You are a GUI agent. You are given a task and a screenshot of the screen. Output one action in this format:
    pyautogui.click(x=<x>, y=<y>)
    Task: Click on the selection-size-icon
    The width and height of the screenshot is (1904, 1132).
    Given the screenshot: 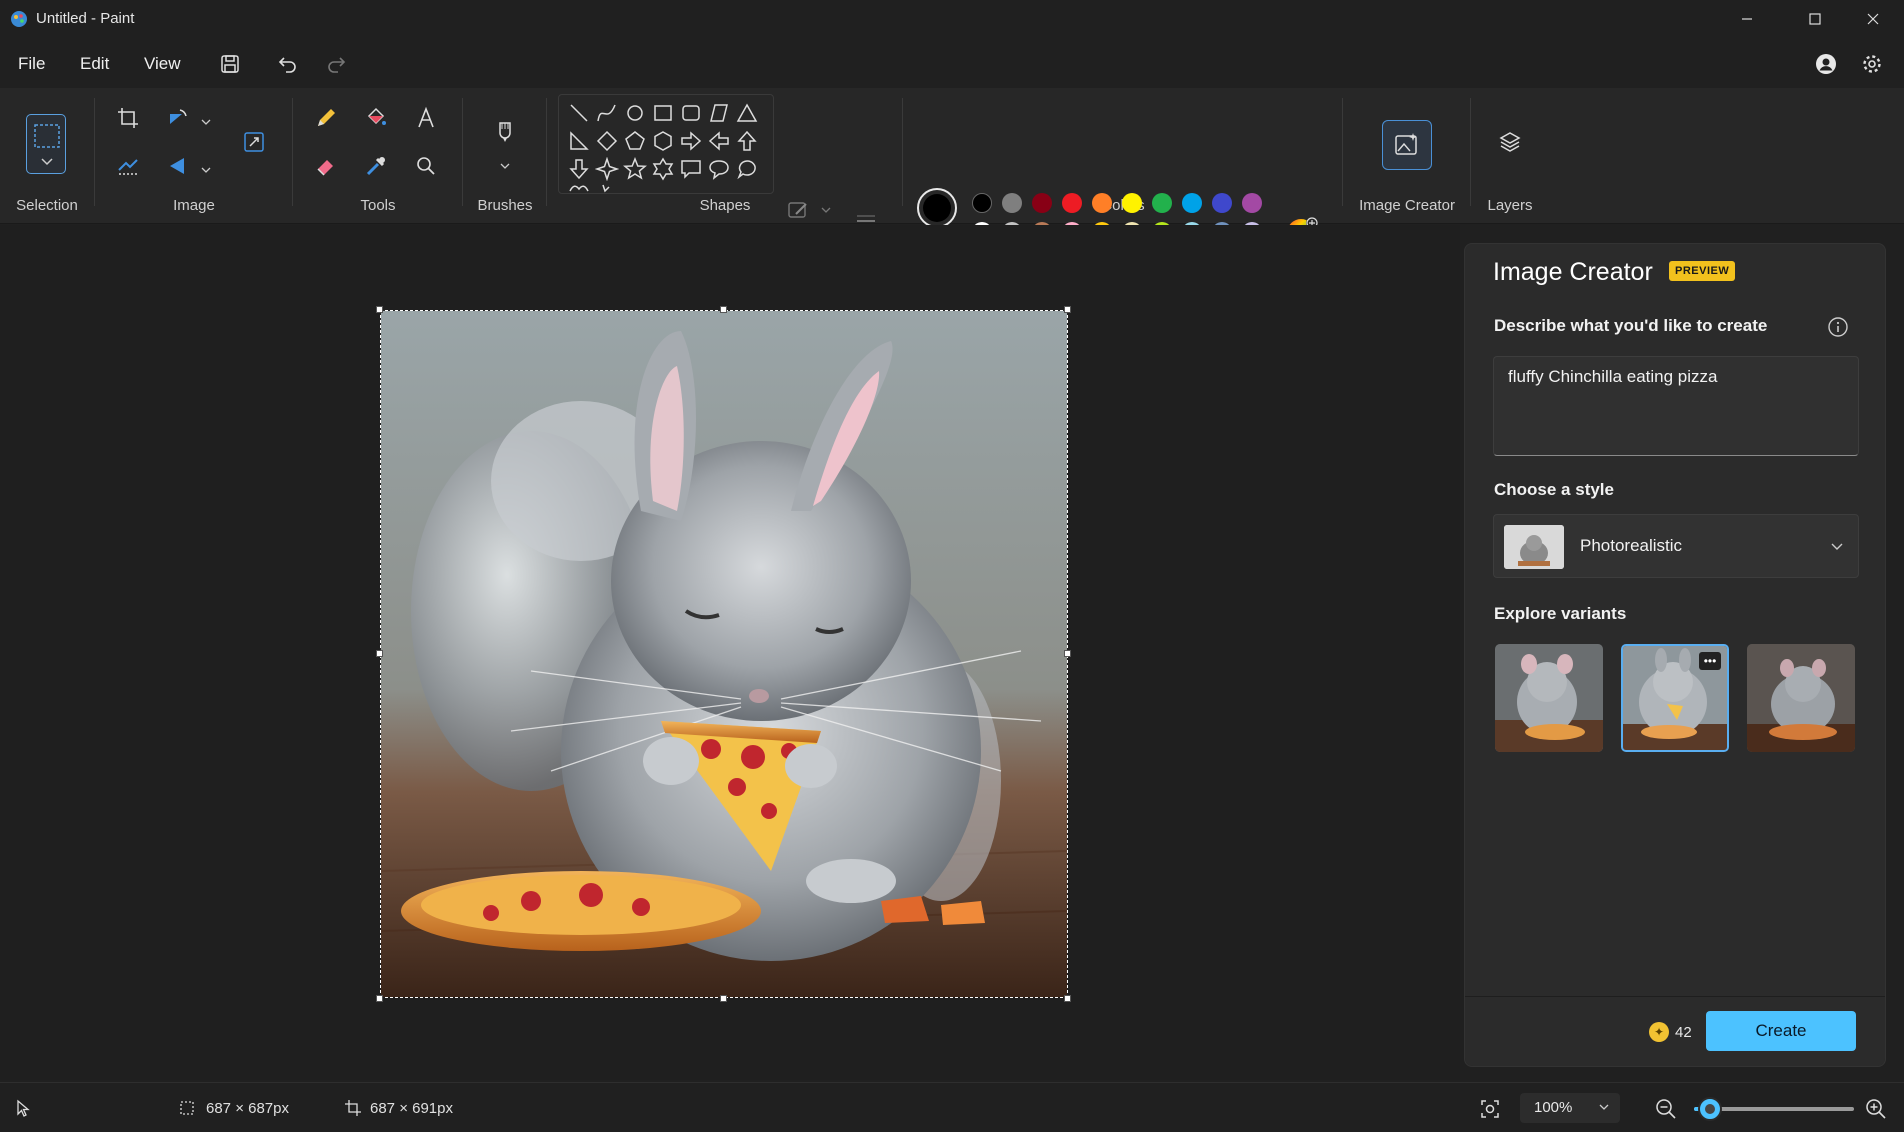 What is the action you would take?
    pyautogui.click(x=187, y=1108)
    